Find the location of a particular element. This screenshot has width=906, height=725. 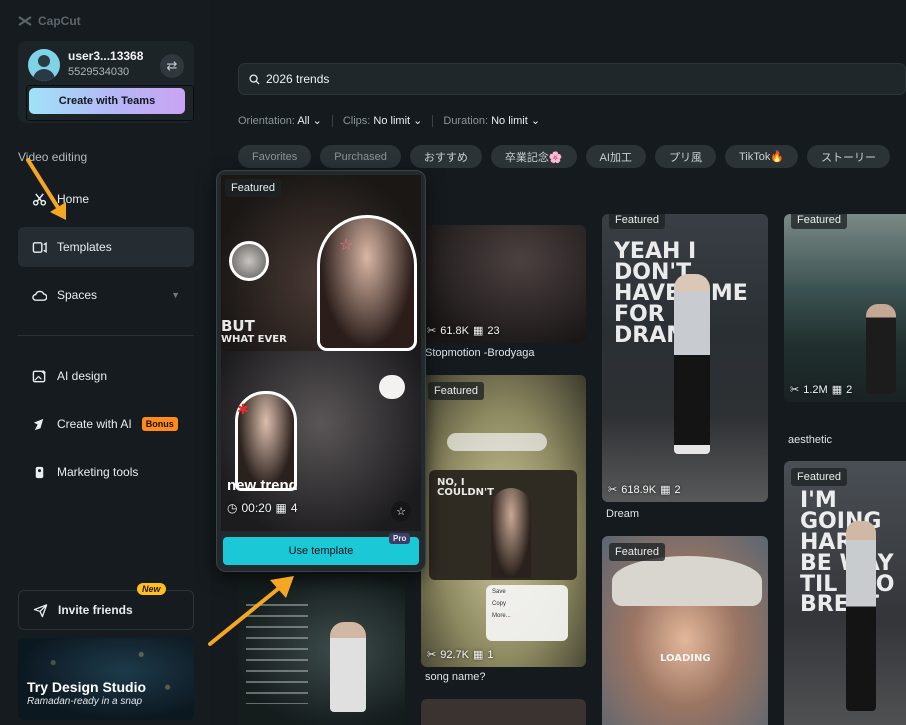

preview-title: new trend is located at coordinates (262, 485).